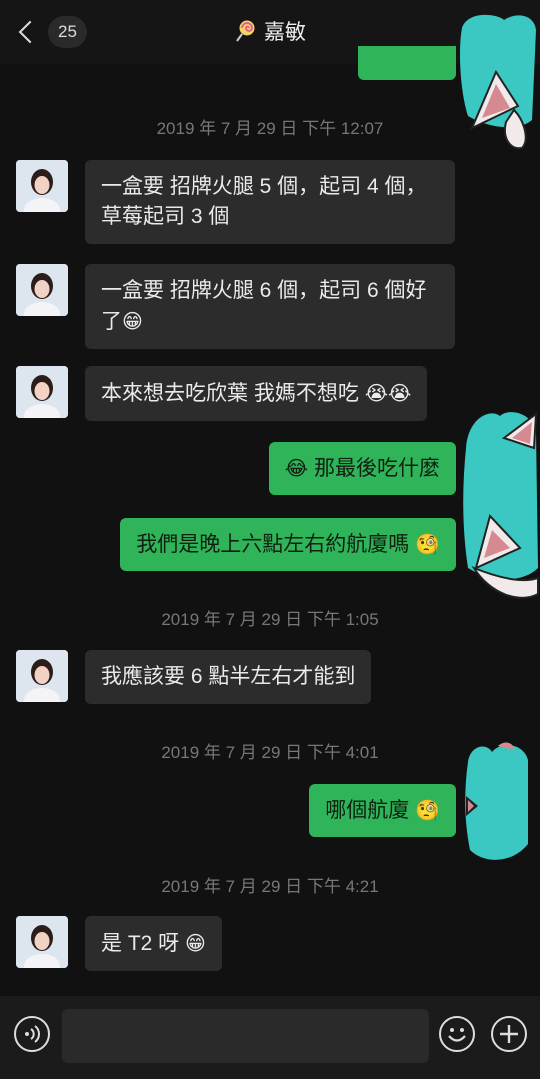 This screenshot has width=540, height=1079. Describe the element at coordinates (407, 63) in the screenshot. I see `partial-outgoing-bubble` at that location.